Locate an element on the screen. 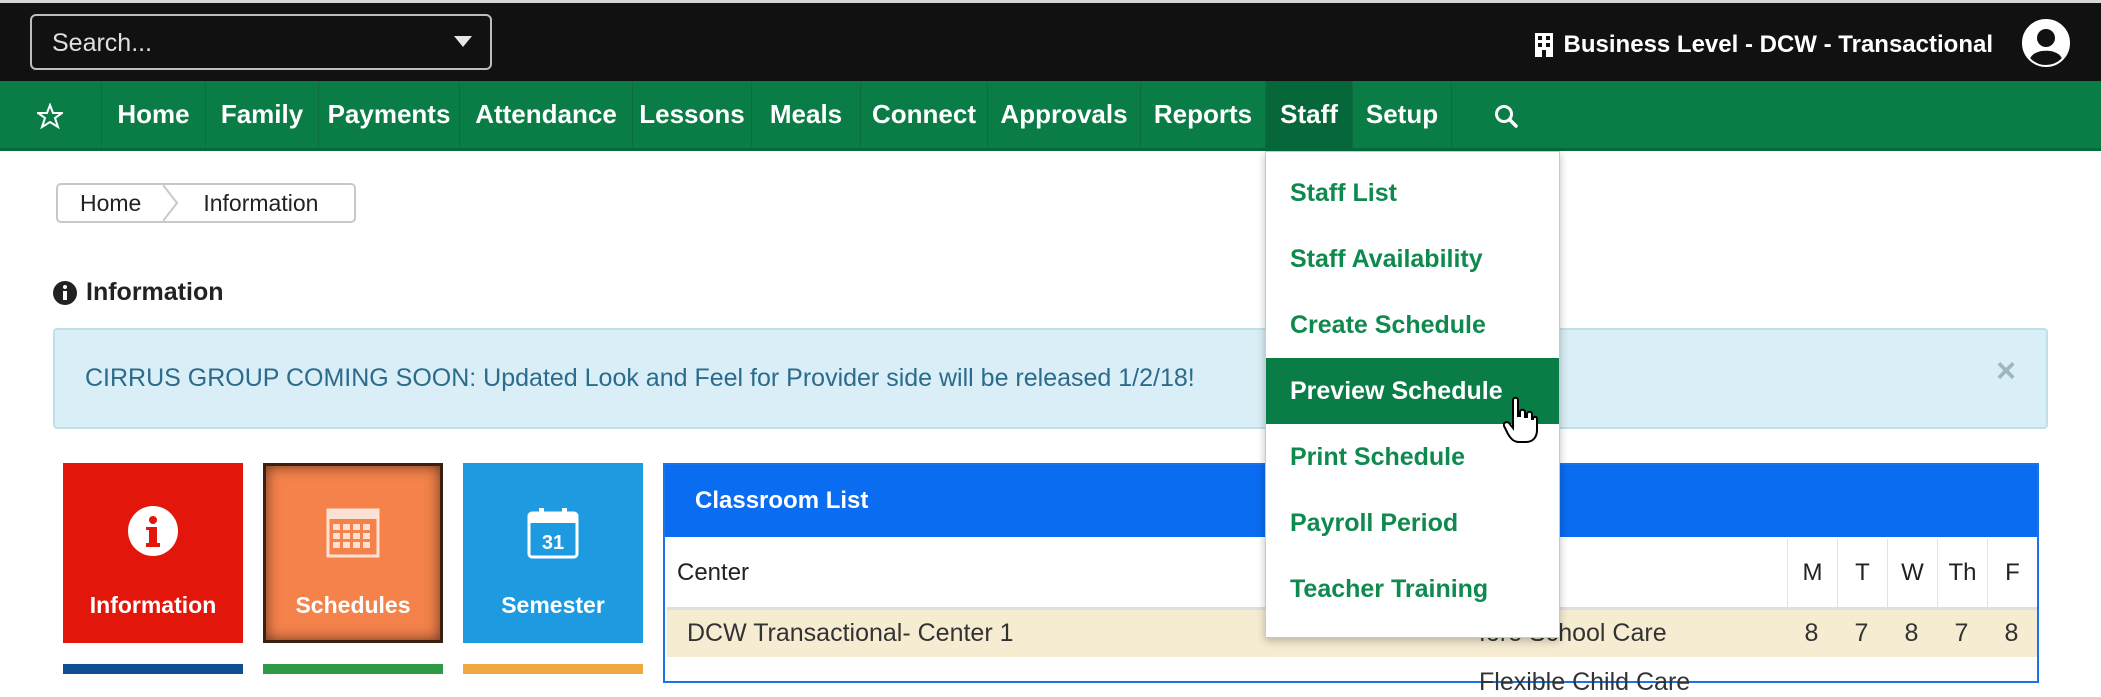 The image size is (2101, 697). header-fri: F is located at coordinates (2012, 573).